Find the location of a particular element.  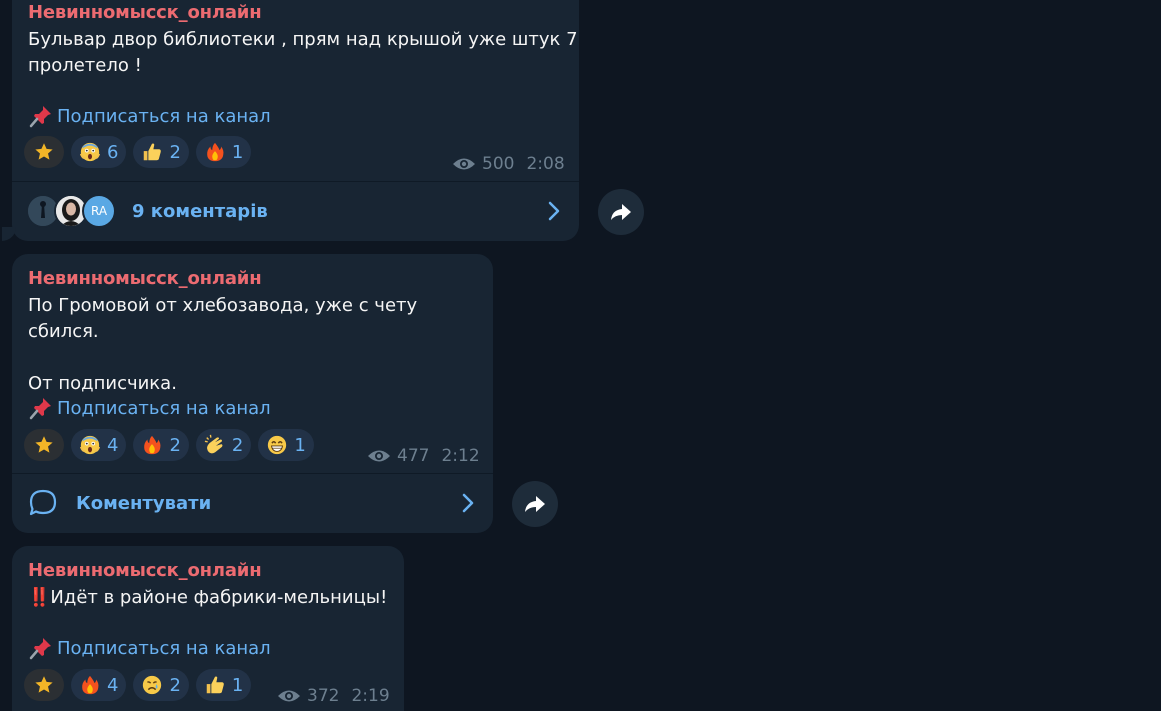

message-time: 2:12 is located at coordinates (460, 456).